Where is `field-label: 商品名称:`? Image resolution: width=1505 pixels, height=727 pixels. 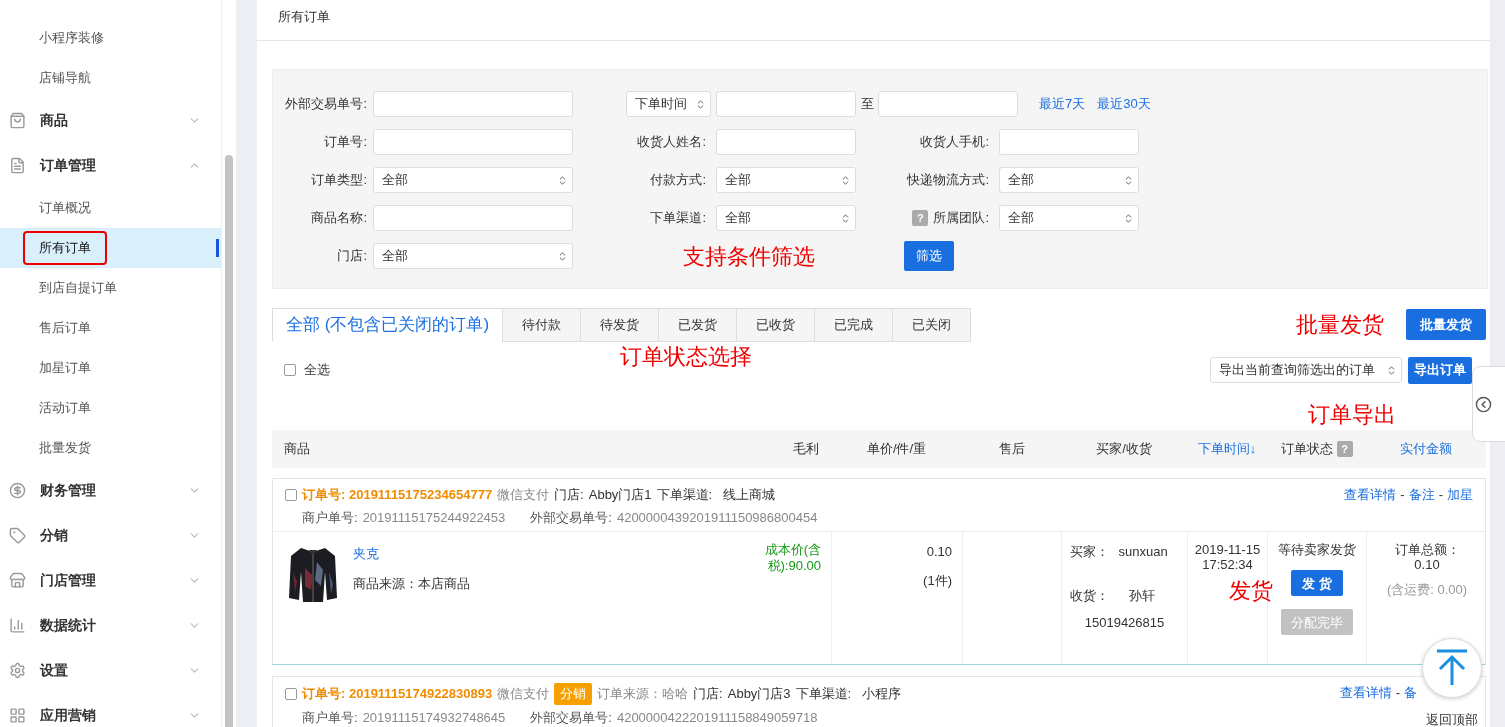
field-label: 商品名称: is located at coordinates (339, 218).